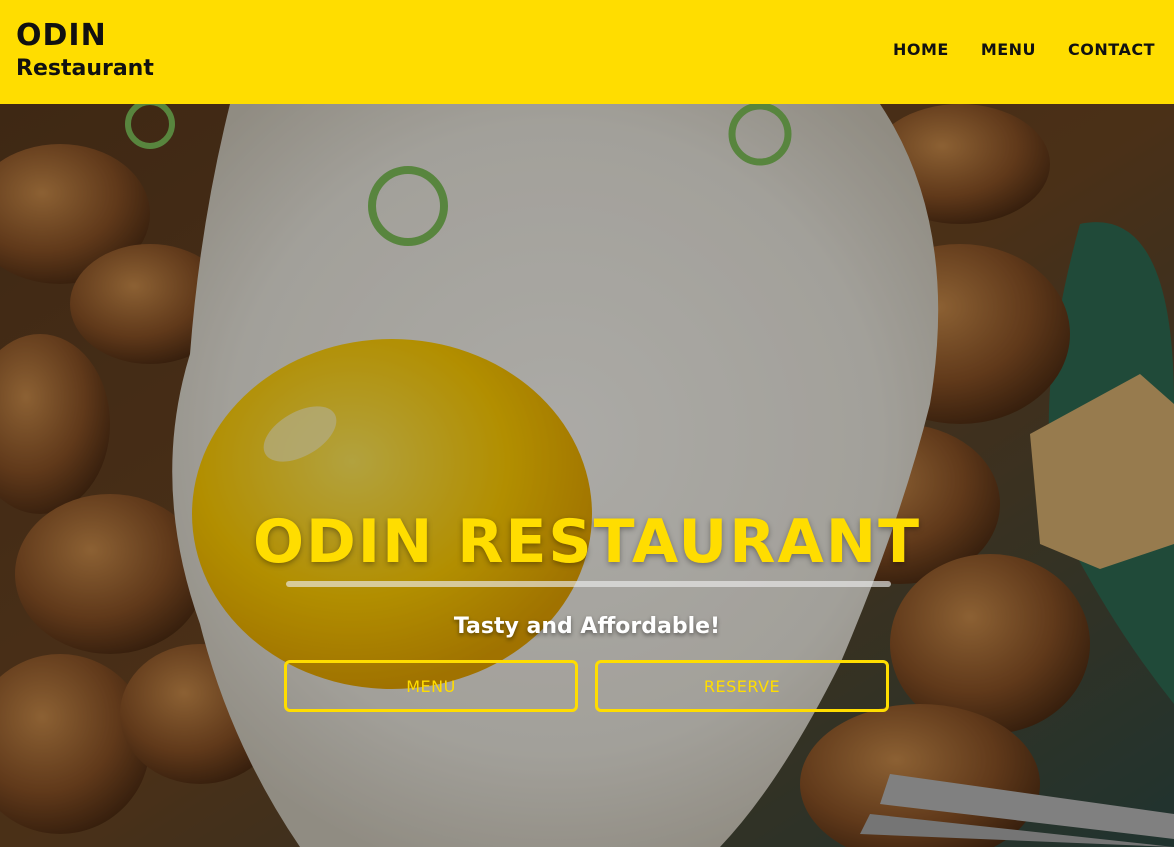  I want to click on hero-title: ODIN RESTAURANT, so click(587, 542).